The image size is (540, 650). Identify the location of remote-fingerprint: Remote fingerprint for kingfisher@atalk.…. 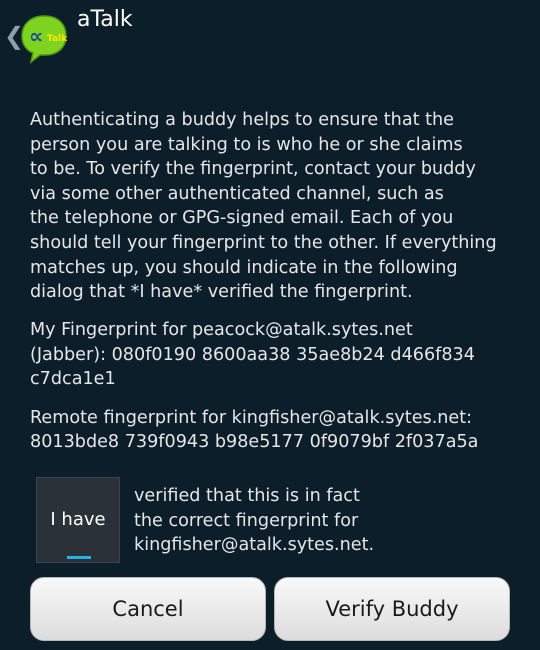
(277, 430).